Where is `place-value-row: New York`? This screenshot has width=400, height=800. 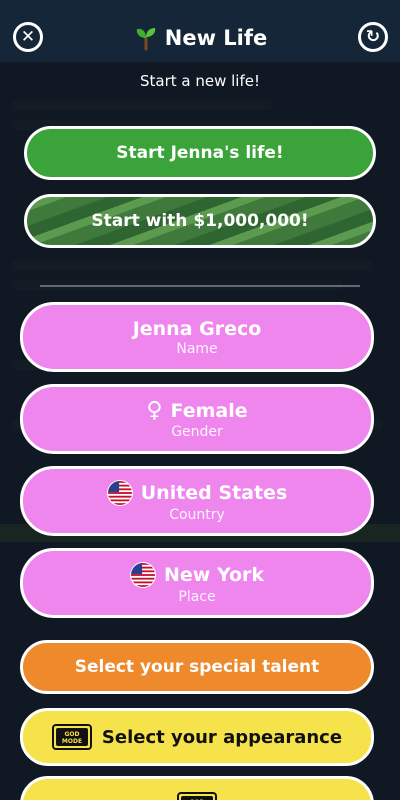 place-value-row: New York is located at coordinates (197, 574).